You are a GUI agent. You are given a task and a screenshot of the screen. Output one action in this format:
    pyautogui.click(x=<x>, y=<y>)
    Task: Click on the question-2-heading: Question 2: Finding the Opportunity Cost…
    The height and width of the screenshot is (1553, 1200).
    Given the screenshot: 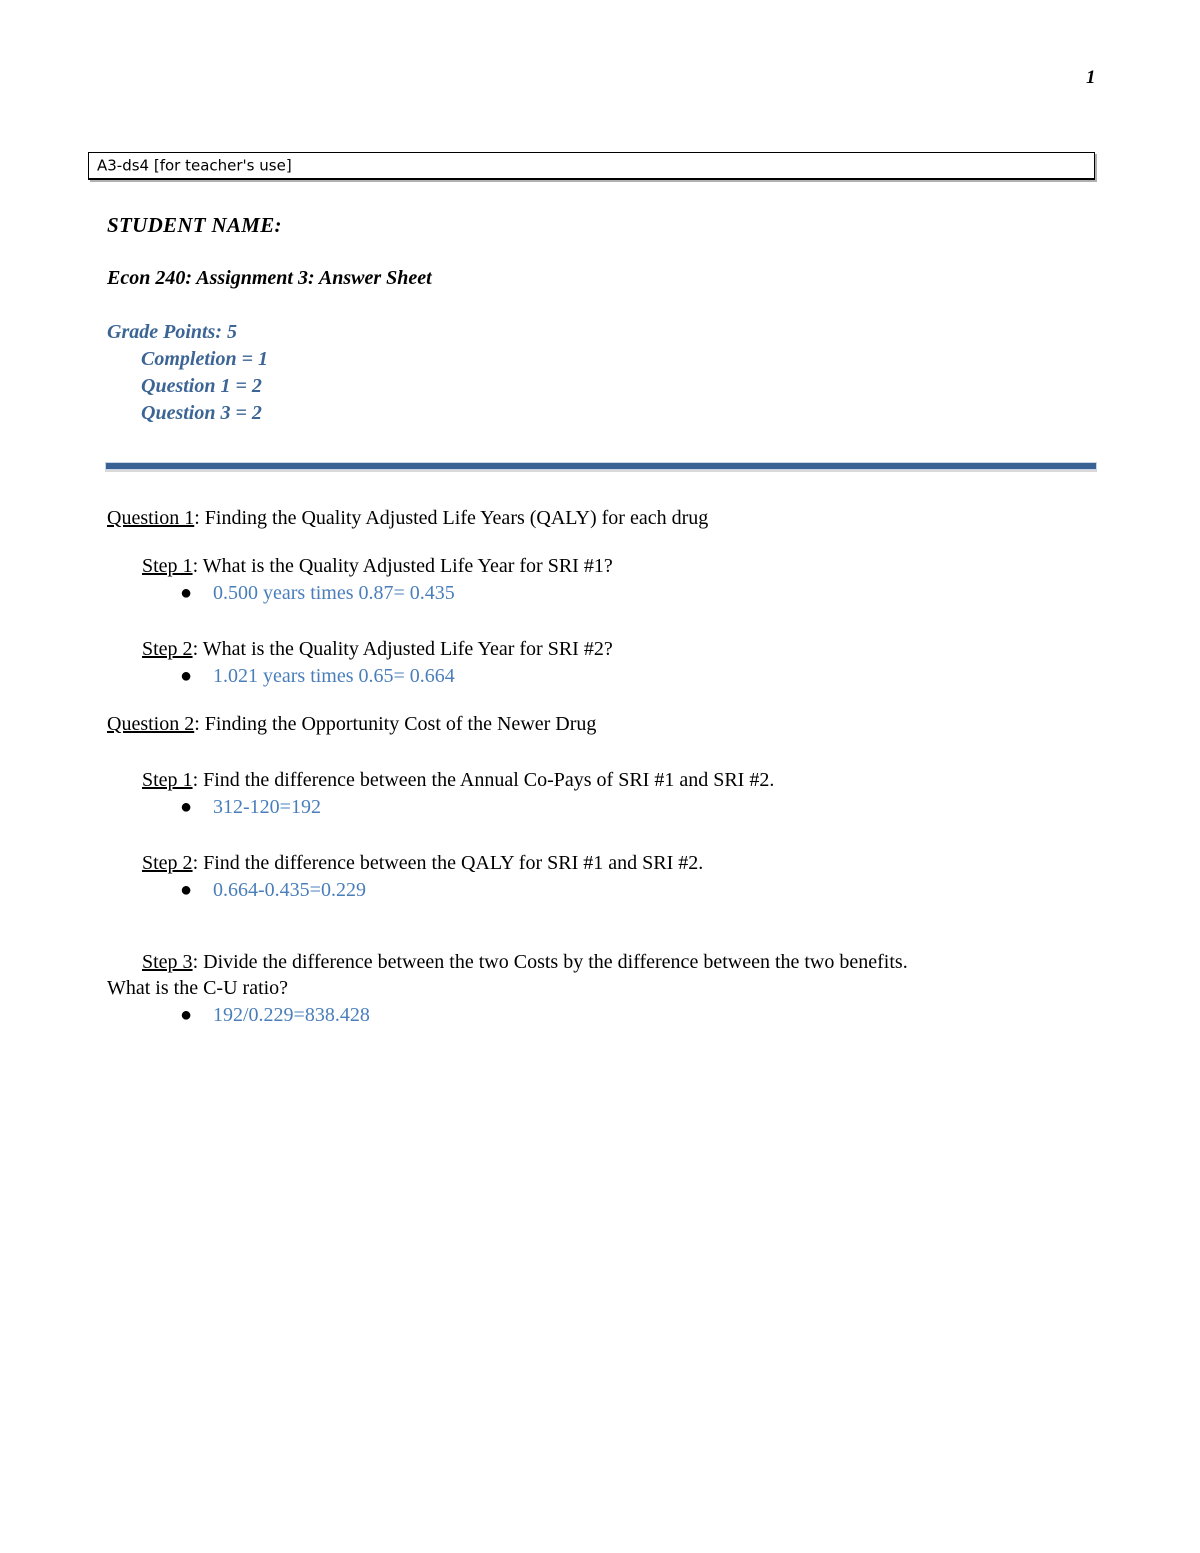 What is the action you would take?
    pyautogui.click(x=602, y=724)
    